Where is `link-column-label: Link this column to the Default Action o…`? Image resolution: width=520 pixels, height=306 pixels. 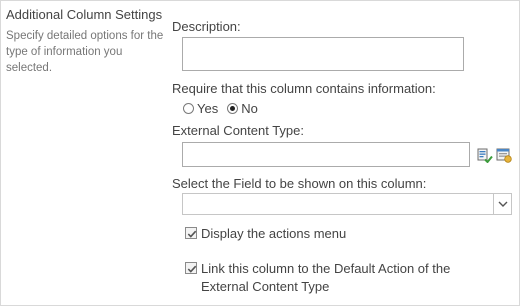 link-column-label: Link this column to the Default Action o… is located at coordinates (345, 278).